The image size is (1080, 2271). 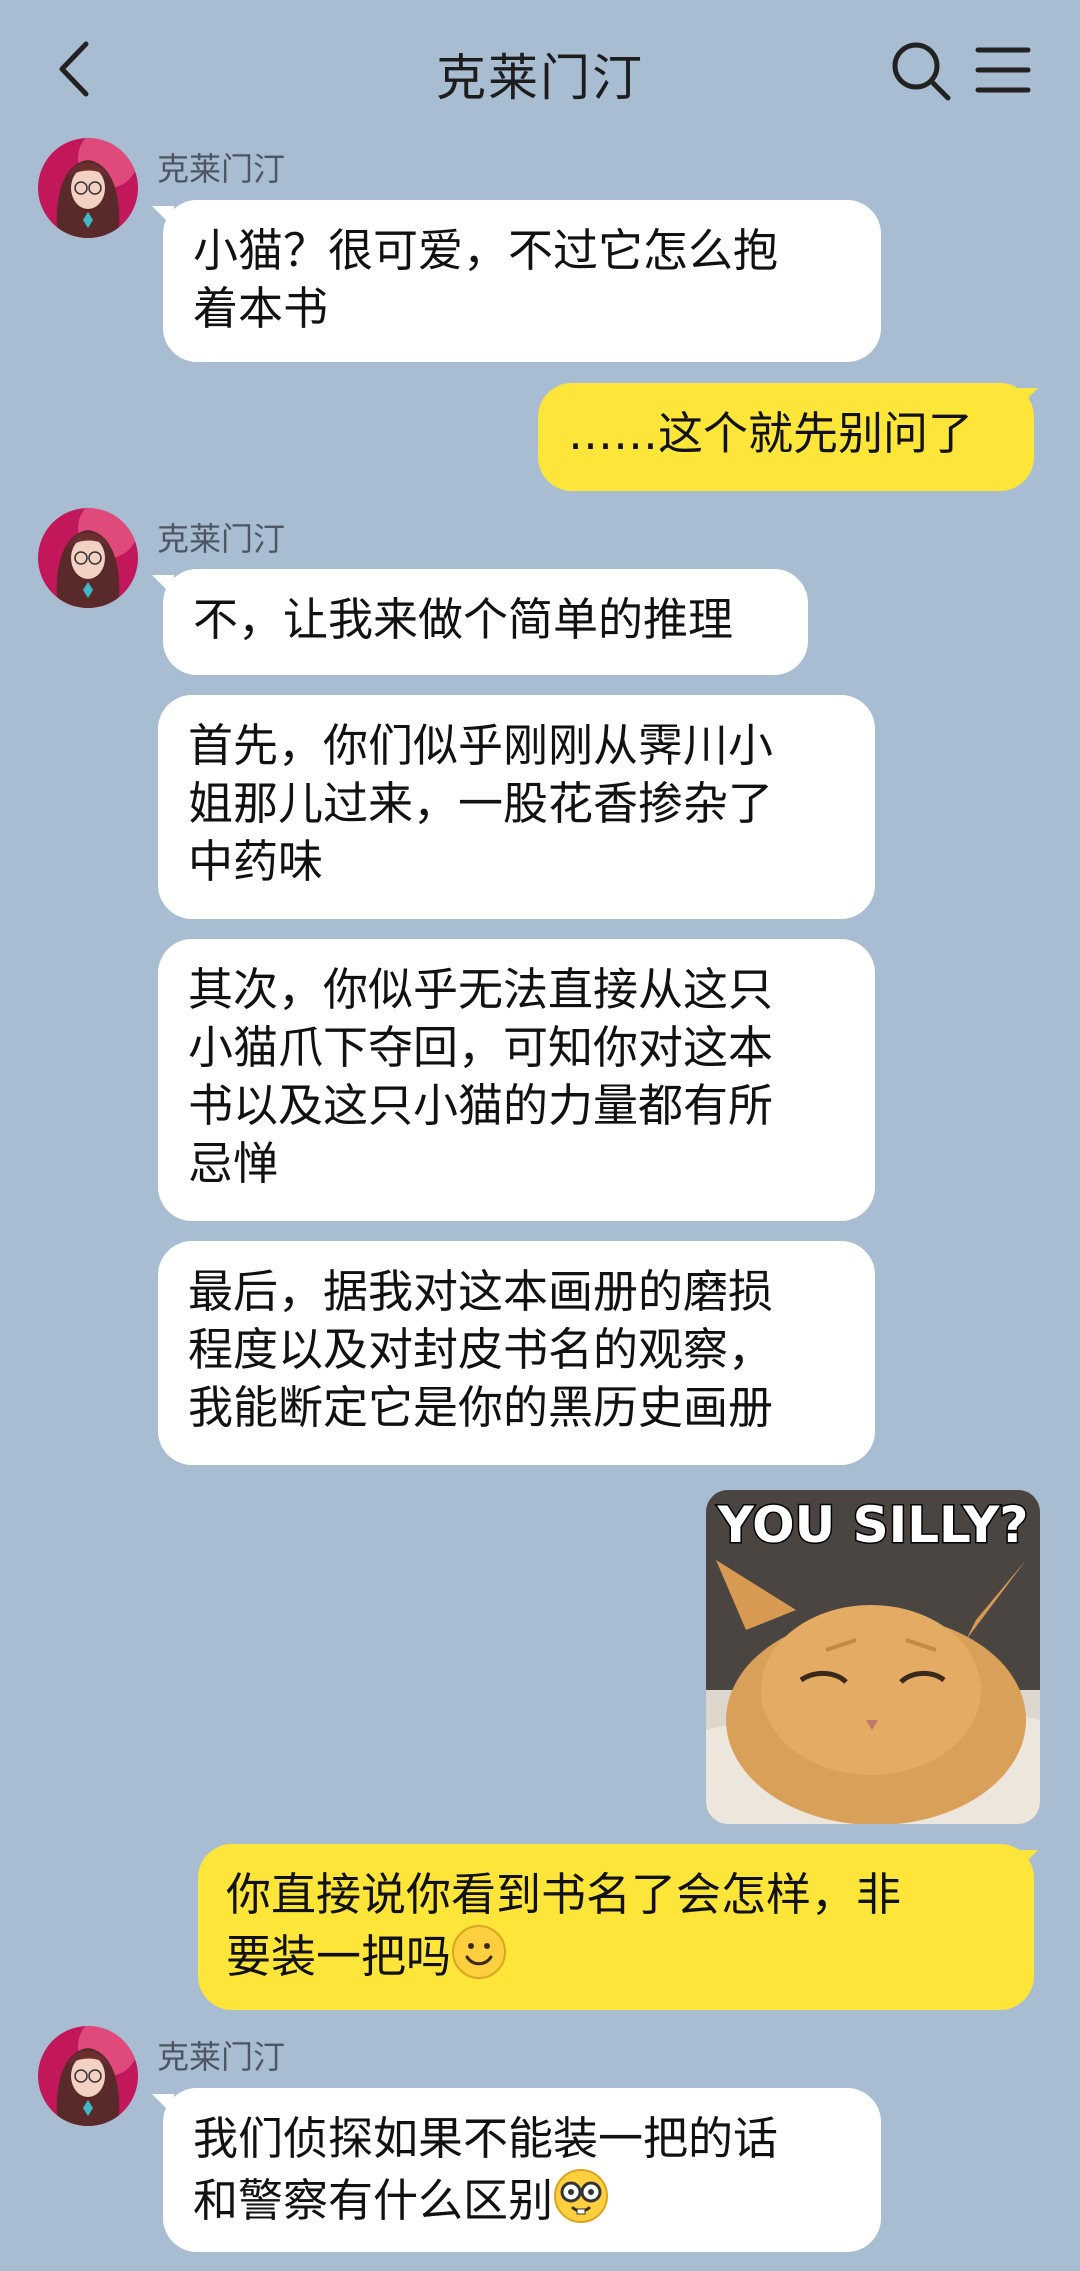 I want to click on chat-header: 克莱门汀, so click(x=540, y=70).